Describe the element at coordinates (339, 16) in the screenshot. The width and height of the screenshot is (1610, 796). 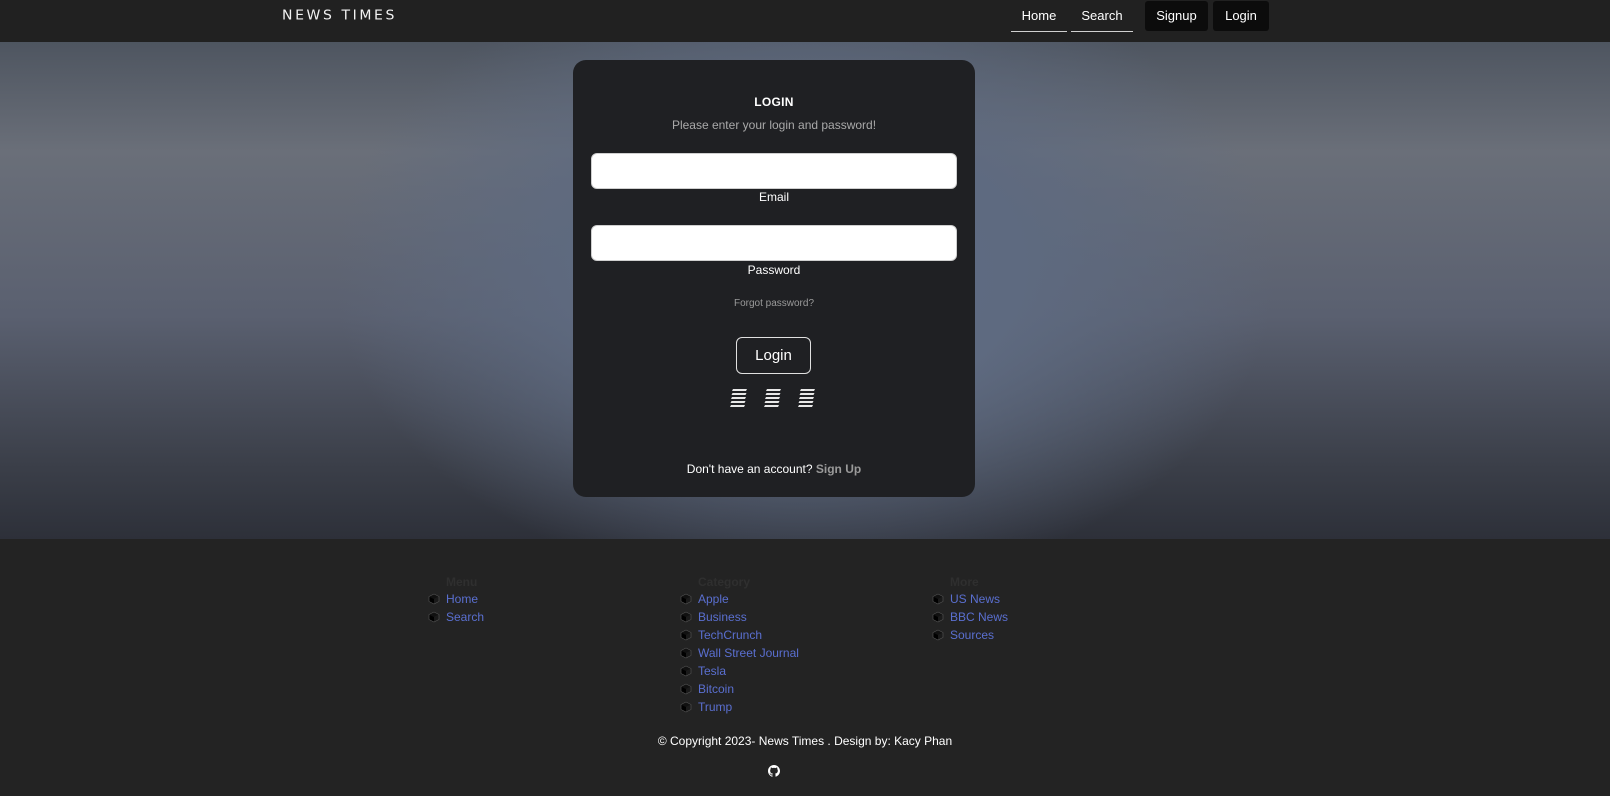
I see `brand-logo: NEWS TIMES` at that location.